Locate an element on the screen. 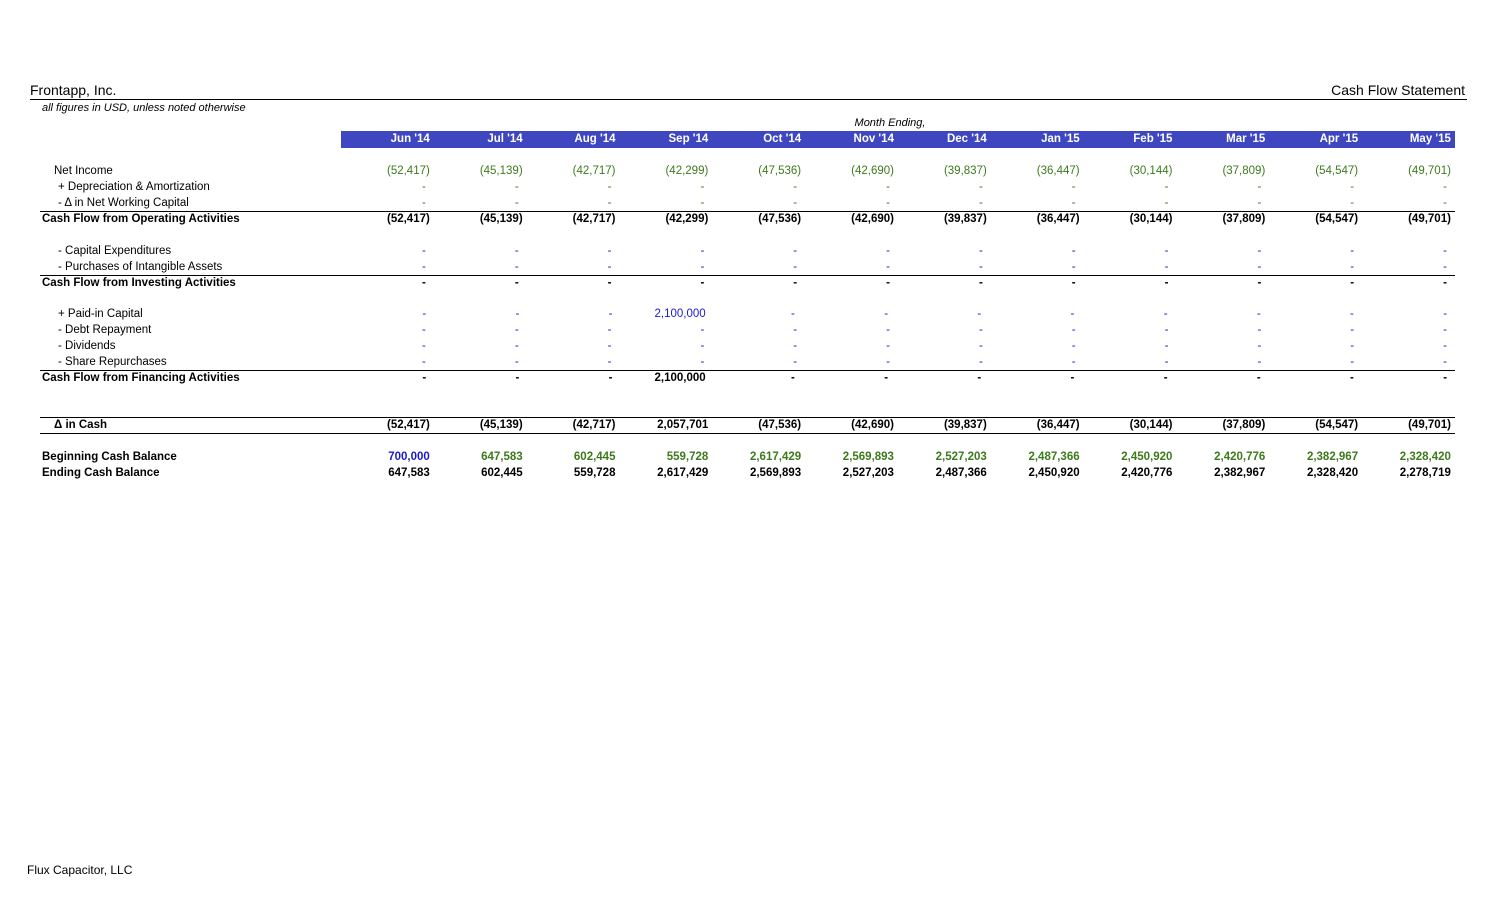  value-cell: 2,420,776 is located at coordinates (1240, 457).